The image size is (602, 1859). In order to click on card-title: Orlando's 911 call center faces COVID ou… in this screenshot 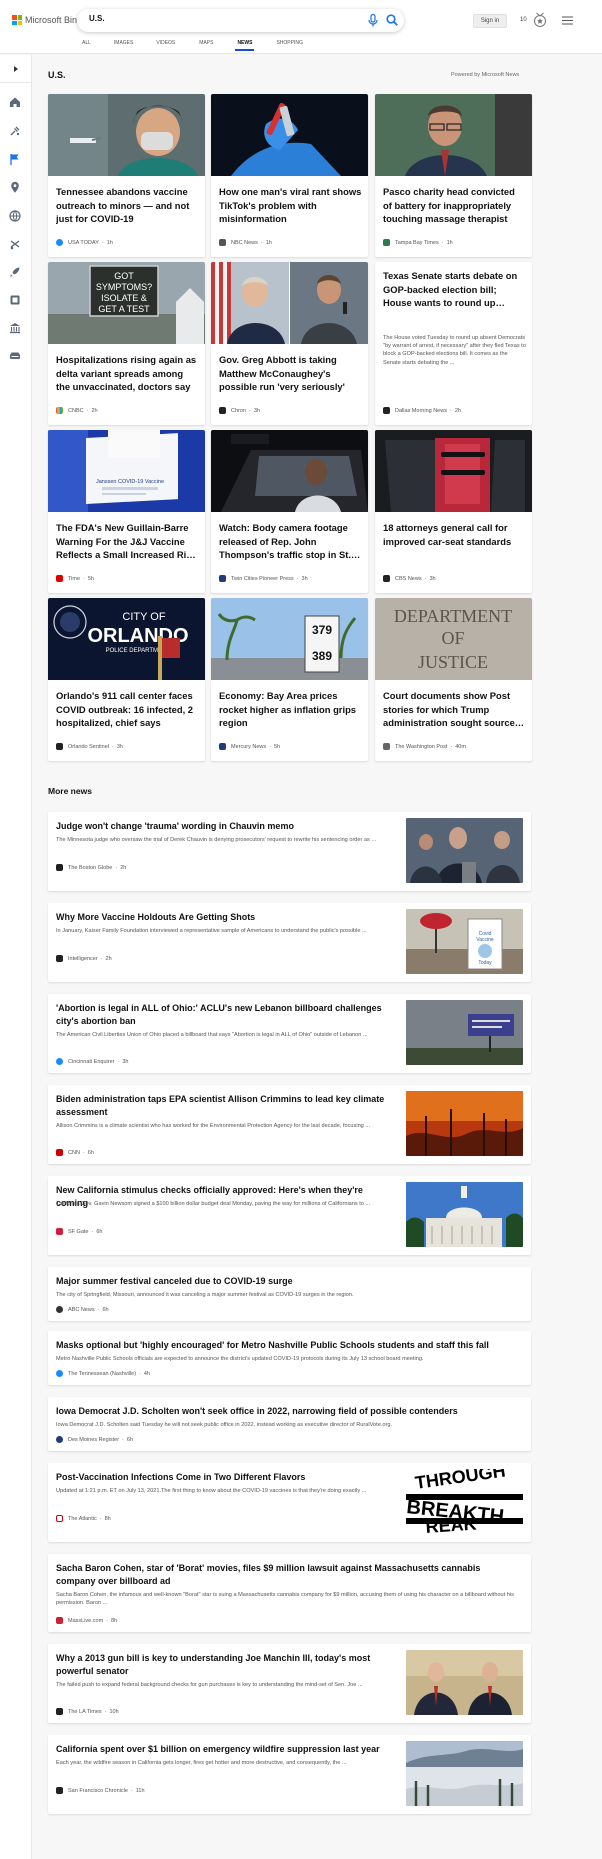, I will do `click(127, 709)`.